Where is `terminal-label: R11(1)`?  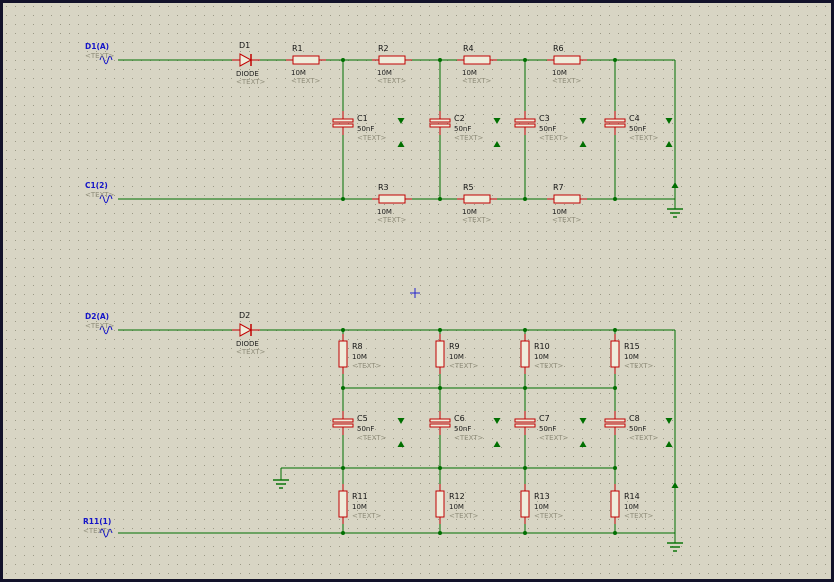 terminal-label: R11(1) is located at coordinates (97, 521).